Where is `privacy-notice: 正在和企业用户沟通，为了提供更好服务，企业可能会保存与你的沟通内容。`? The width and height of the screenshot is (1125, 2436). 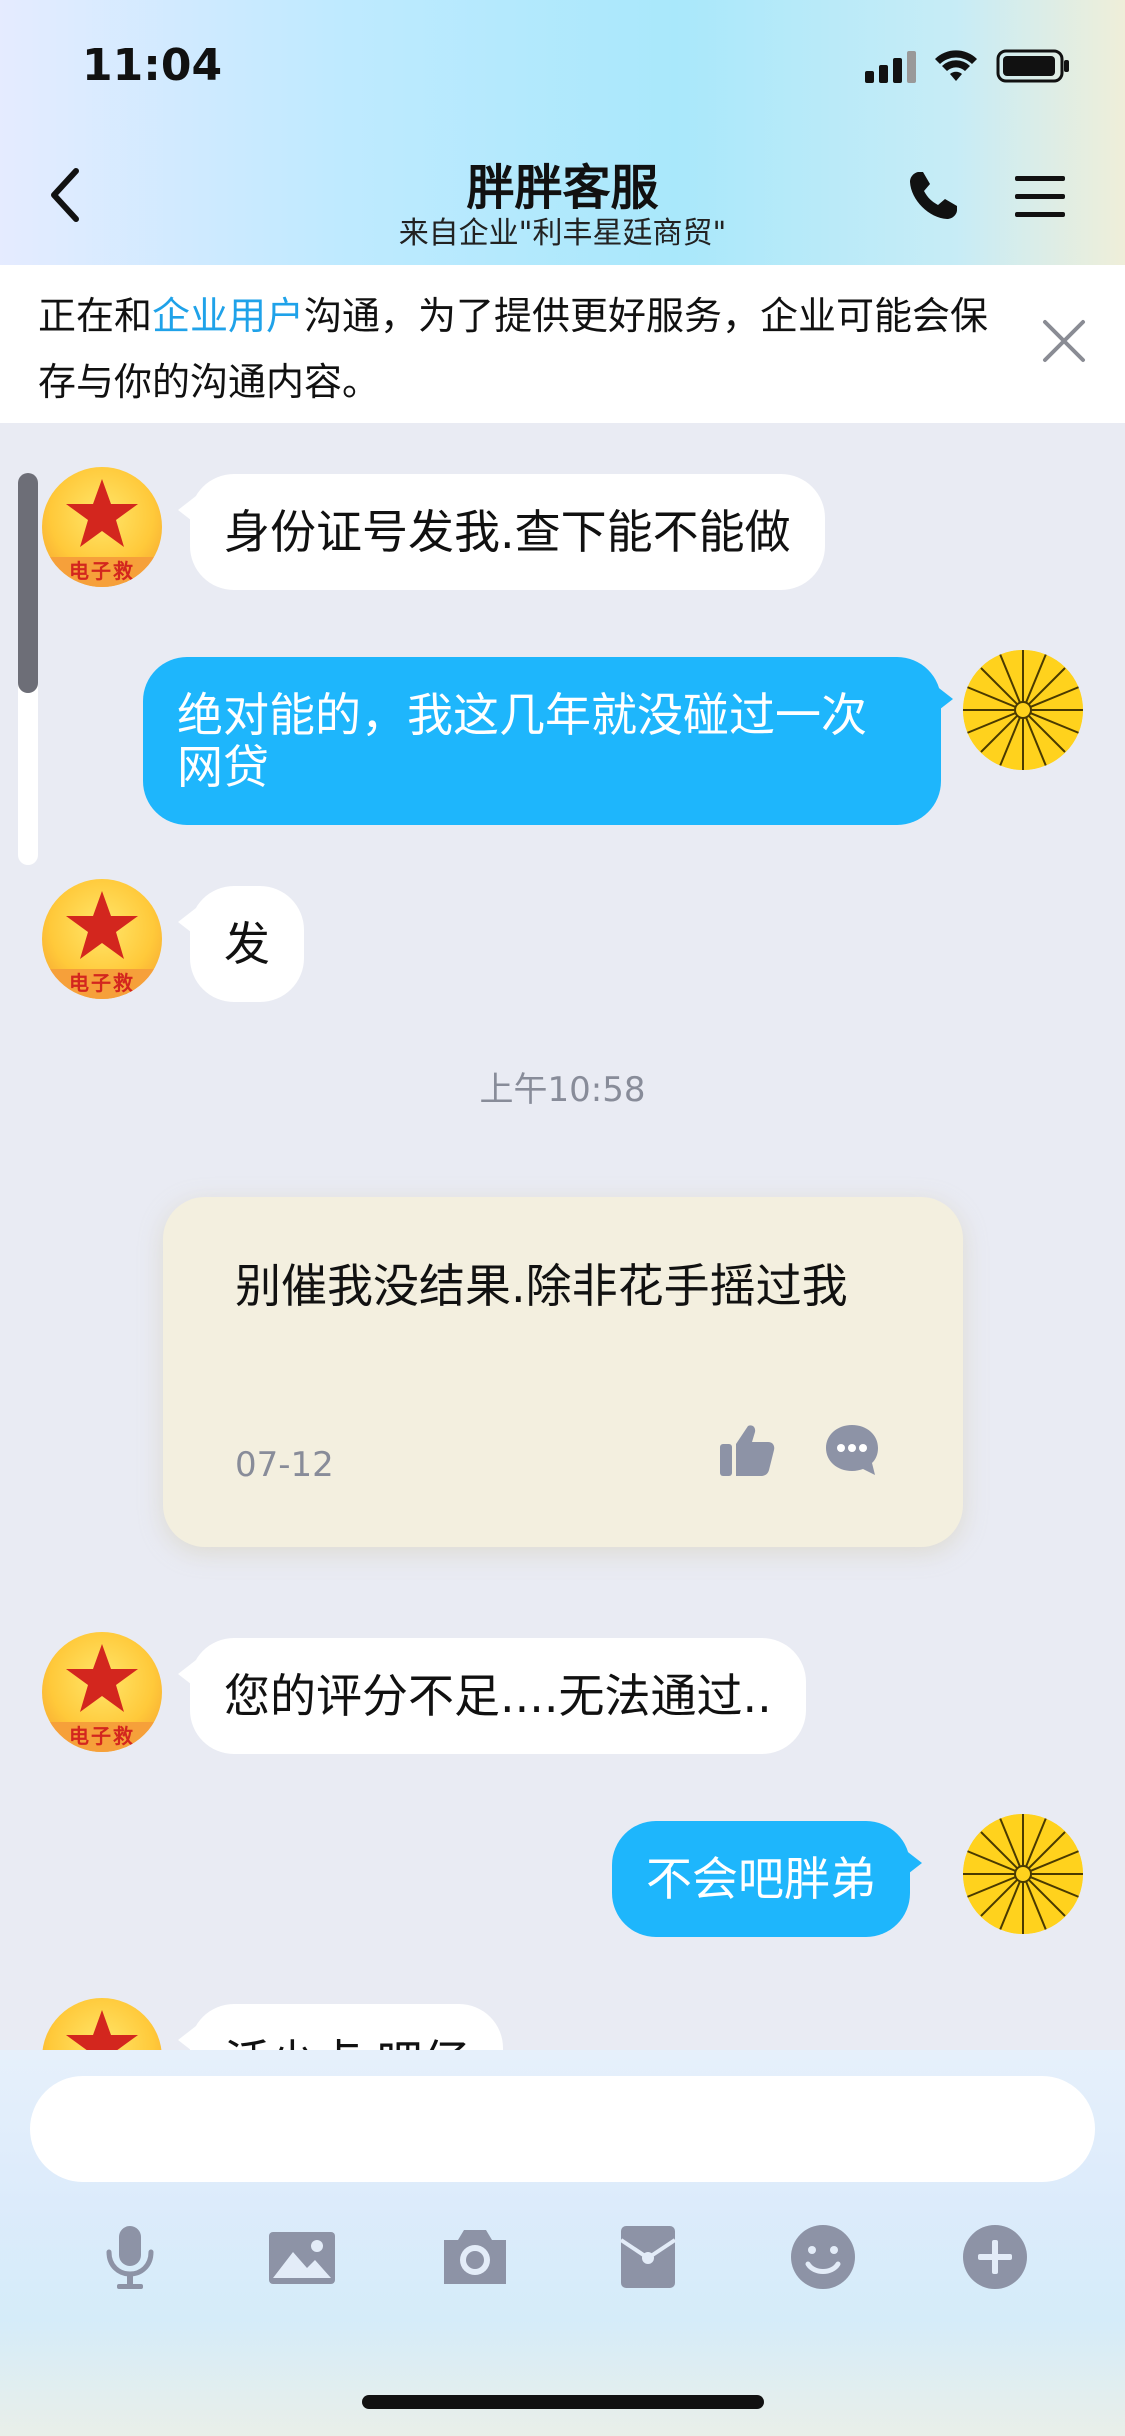 privacy-notice: 正在和企业用户沟通，为了提供更好服务，企业可能会保存与你的沟通内容。 is located at coordinates (562, 344).